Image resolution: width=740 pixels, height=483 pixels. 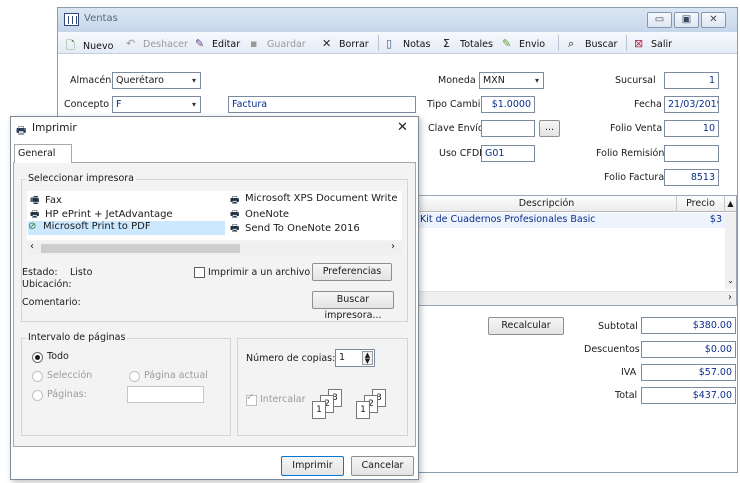 What do you see at coordinates (648, 104) in the screenshot?
I see `fecha-label: Fecha` at bounding box center [648, 104].